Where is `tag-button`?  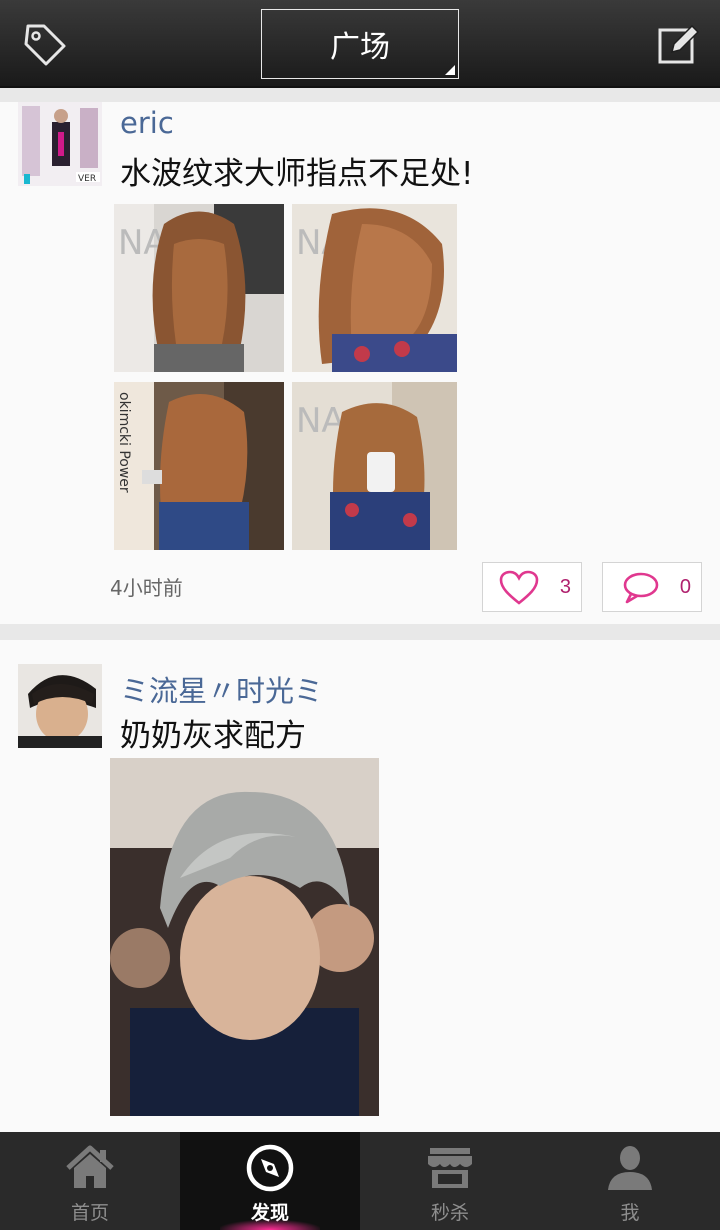
tag-button is located at coordinates (46, 44).